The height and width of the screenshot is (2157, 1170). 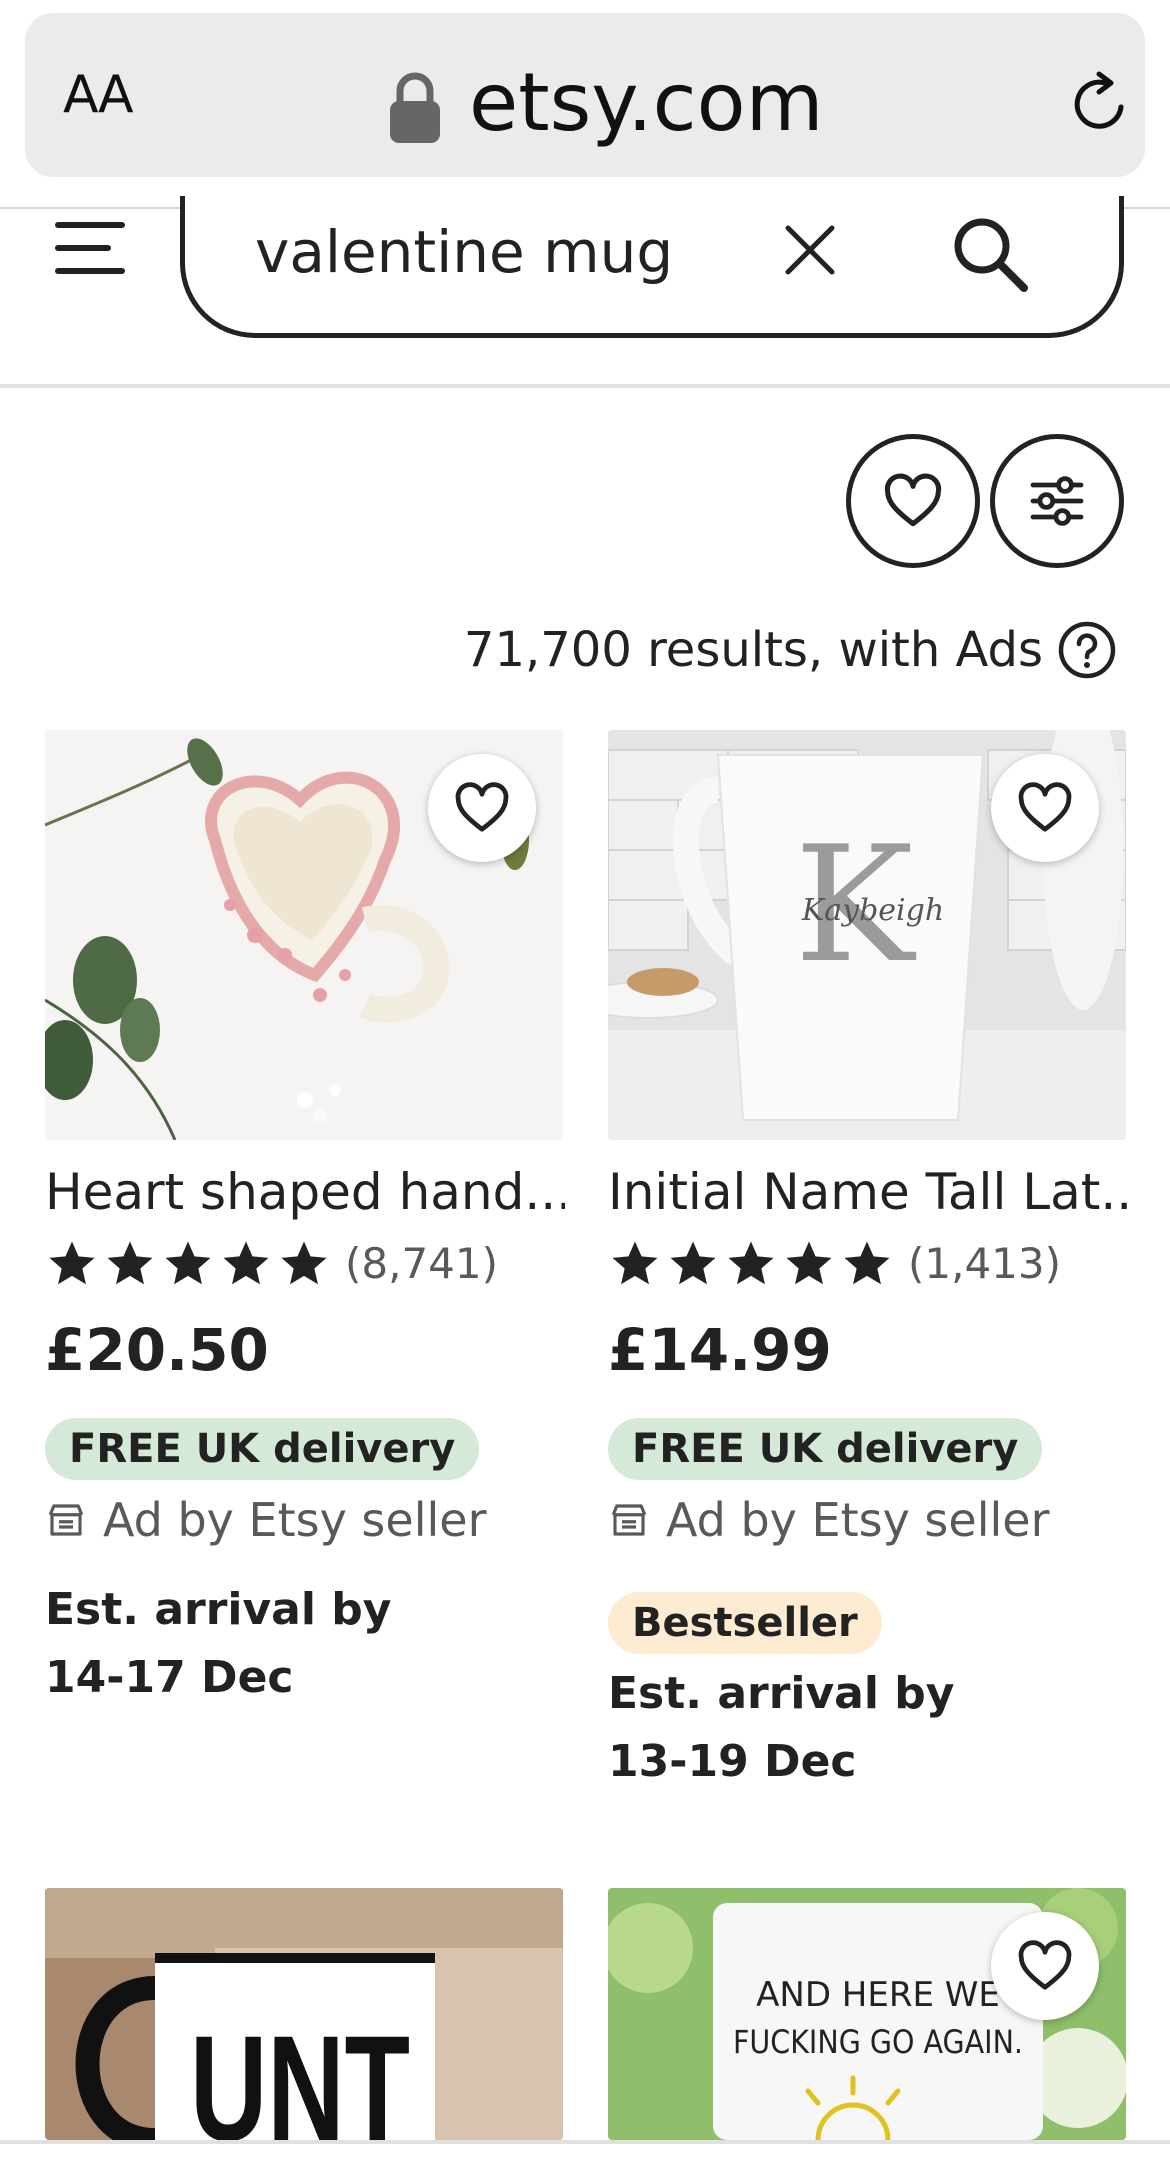 What do you see at coordinates (305, 1644) in the screenshot?
I see `estimated-arrival: Est. arrival by 14-17 Dec` at bounding box center [305, 1644].